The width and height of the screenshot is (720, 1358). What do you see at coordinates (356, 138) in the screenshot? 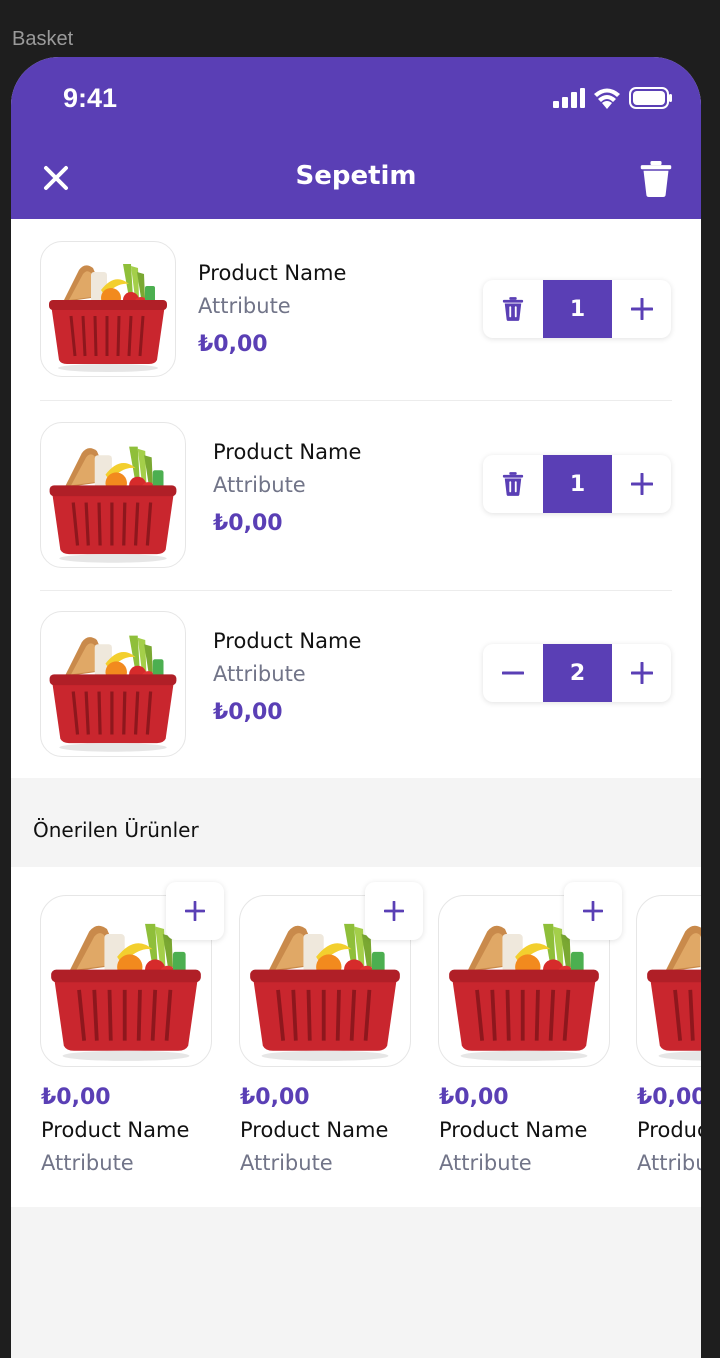
I see `app-header: 9:41 Sepetim` at bounding box center [356, 138].